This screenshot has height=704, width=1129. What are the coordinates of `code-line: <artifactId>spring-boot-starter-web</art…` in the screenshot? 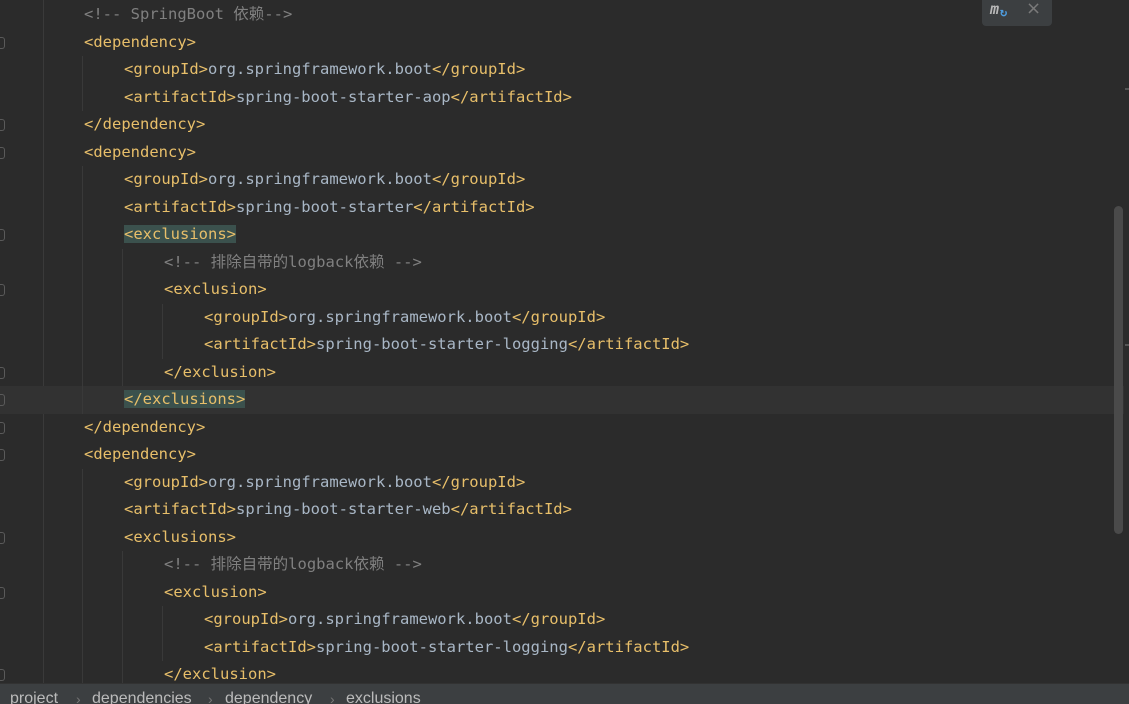 It's located at (562, 510).